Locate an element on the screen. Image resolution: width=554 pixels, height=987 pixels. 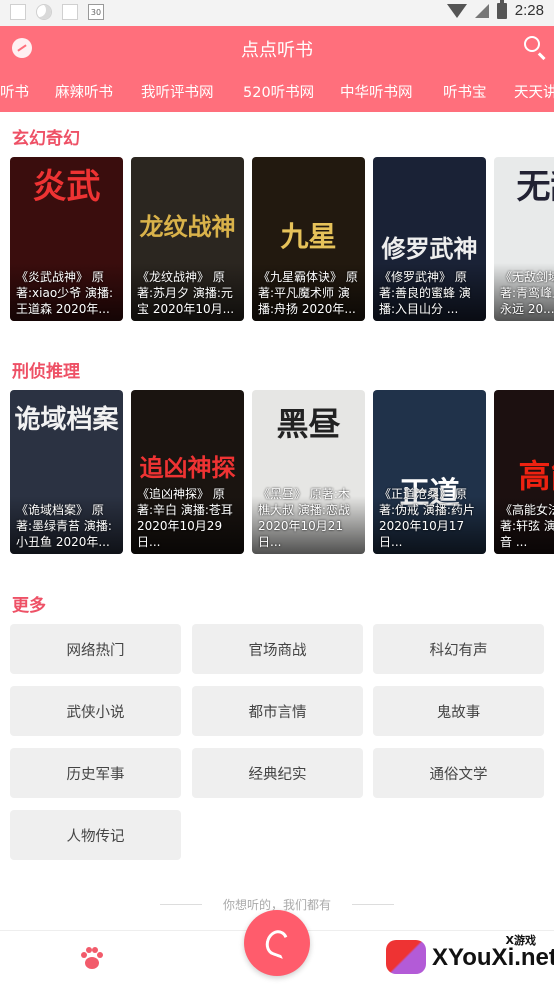
category-button: 鬼故事 is located at coordinates (458, 711).